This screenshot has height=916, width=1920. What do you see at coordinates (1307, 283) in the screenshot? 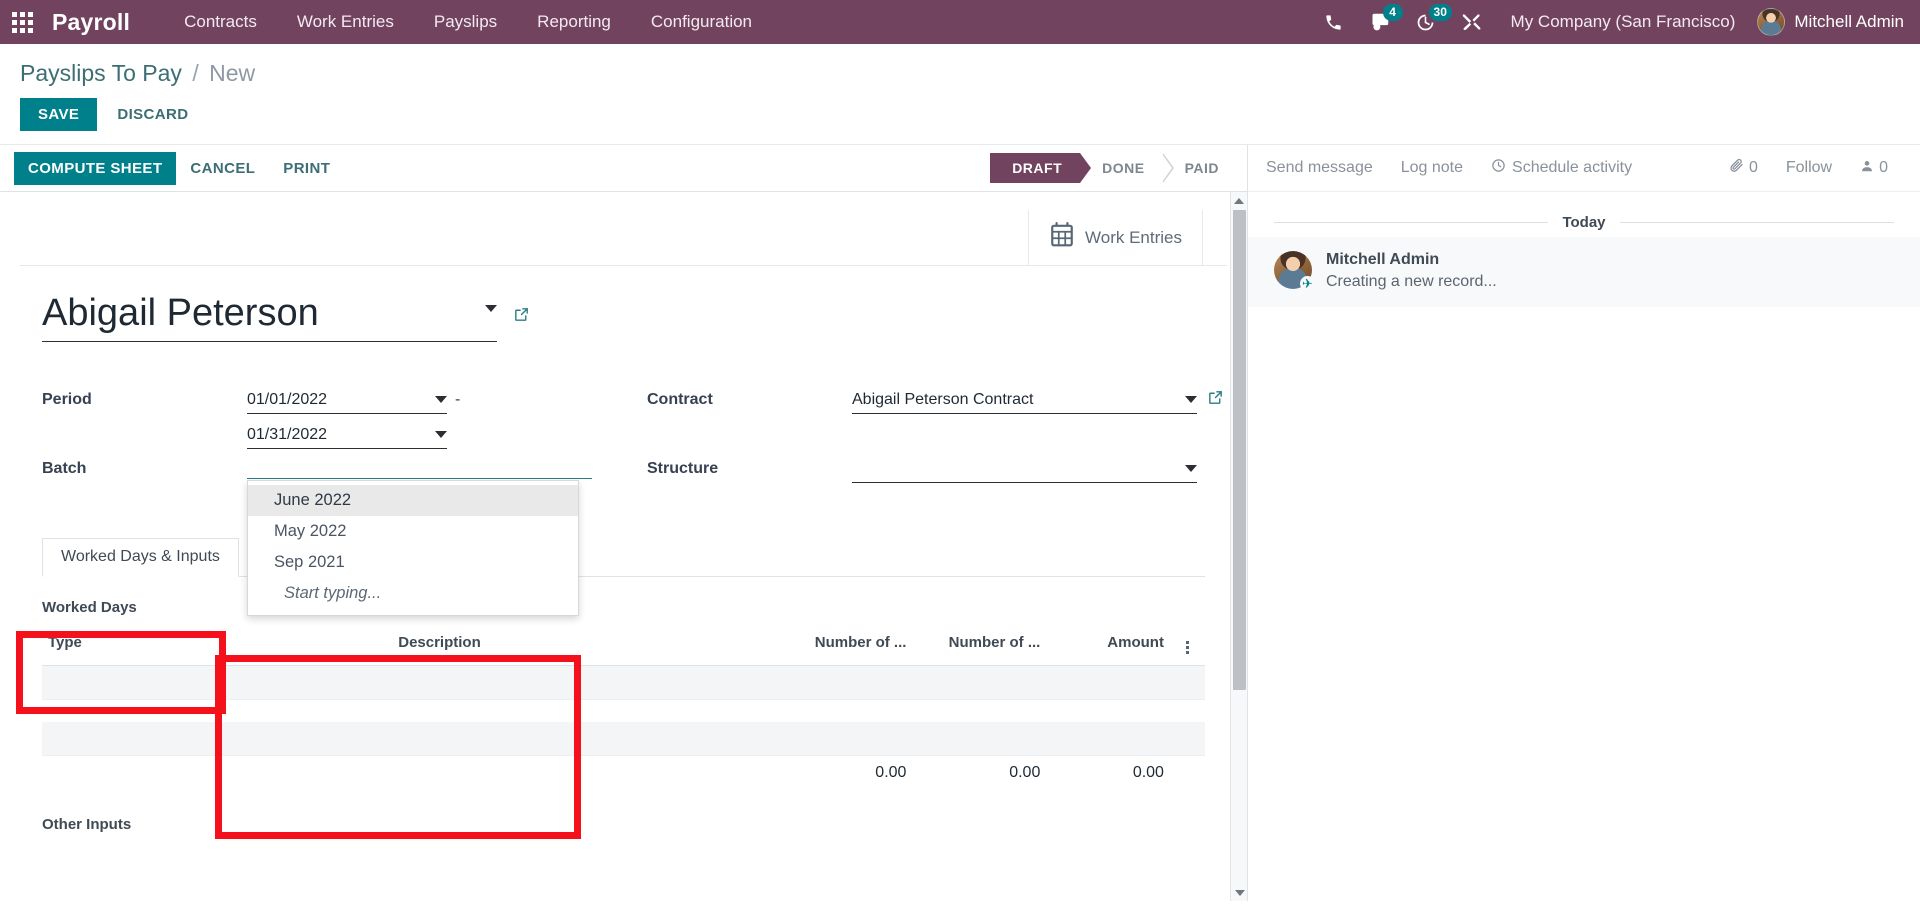
I see `paper-plane-icon: ✈` at bounding box center [1307, 283].